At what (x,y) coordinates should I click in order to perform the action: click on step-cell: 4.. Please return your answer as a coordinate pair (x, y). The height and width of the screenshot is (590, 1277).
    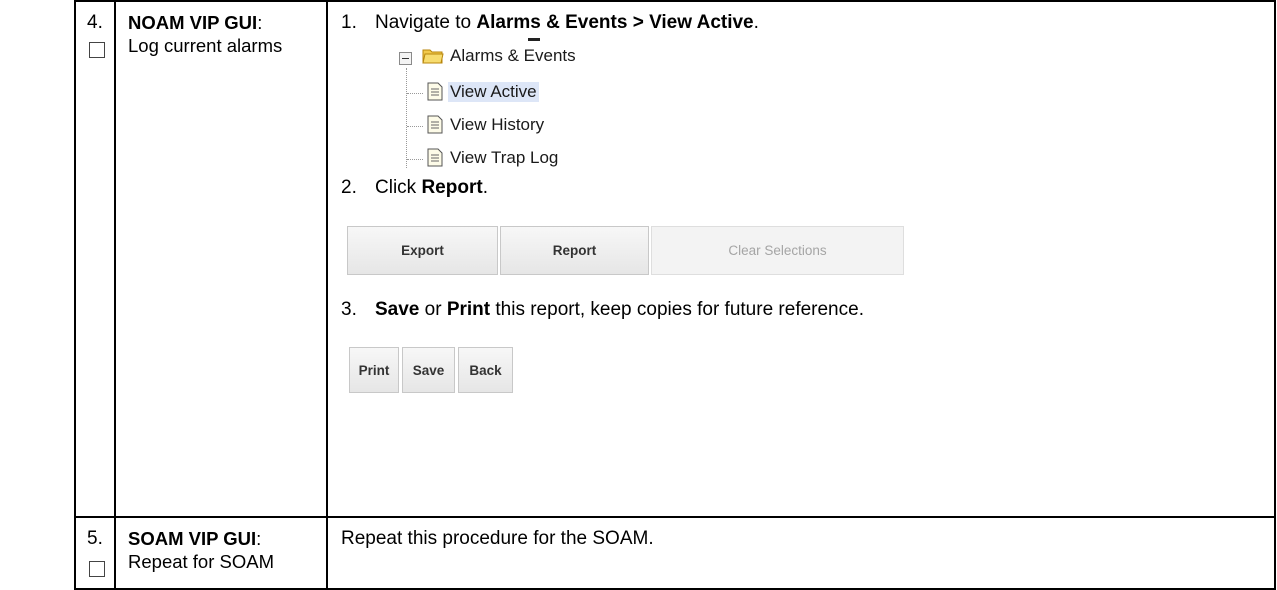
    Looking at the image, I should click on (95, 259).